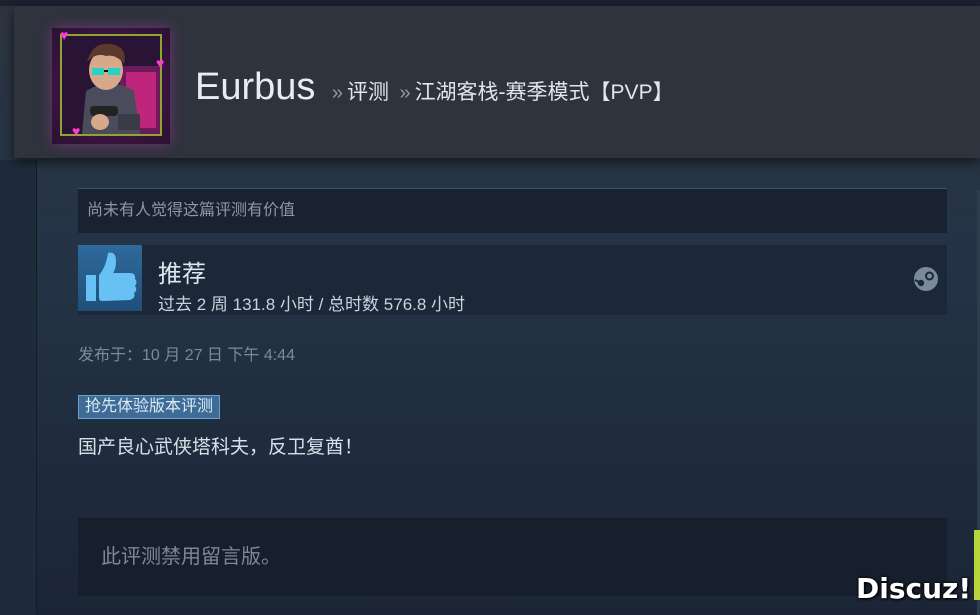  I want to click on breadcrumb-reviews: 评测, so click(368, 92).